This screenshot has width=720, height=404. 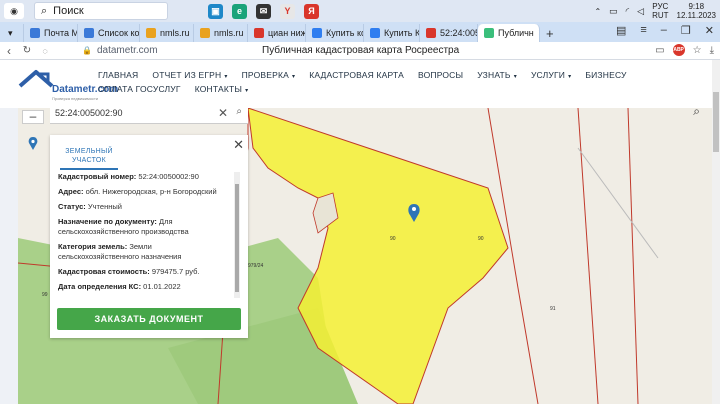 I want to click on tab-land-plot: ЗЕМЕЛЬНЫЙ УЧАСТОК, so click(x=89, y=158).